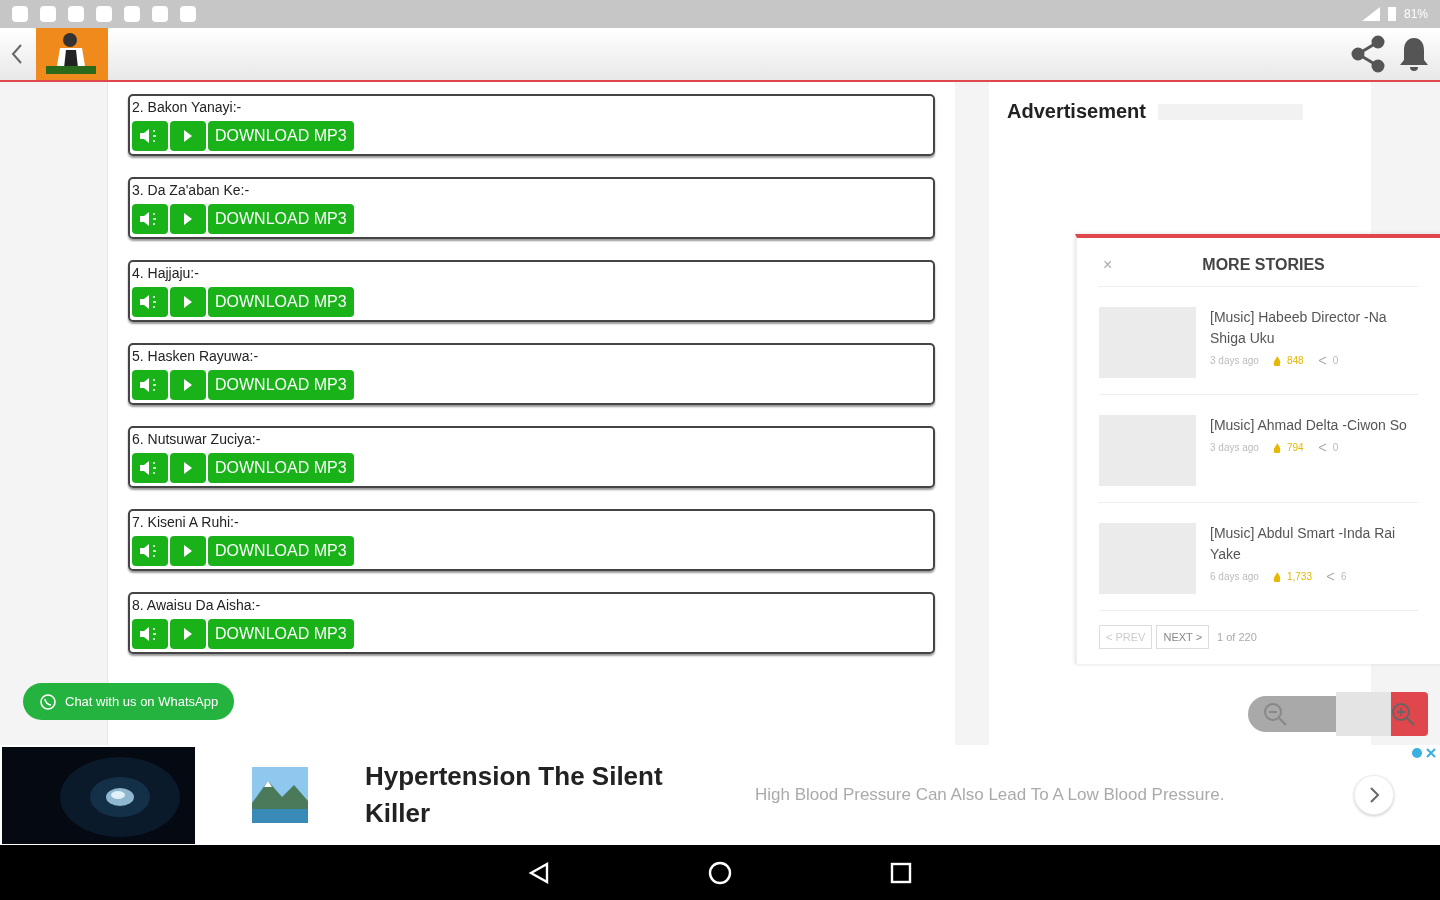  I want to click on battery-icon, so click(1391, 14).